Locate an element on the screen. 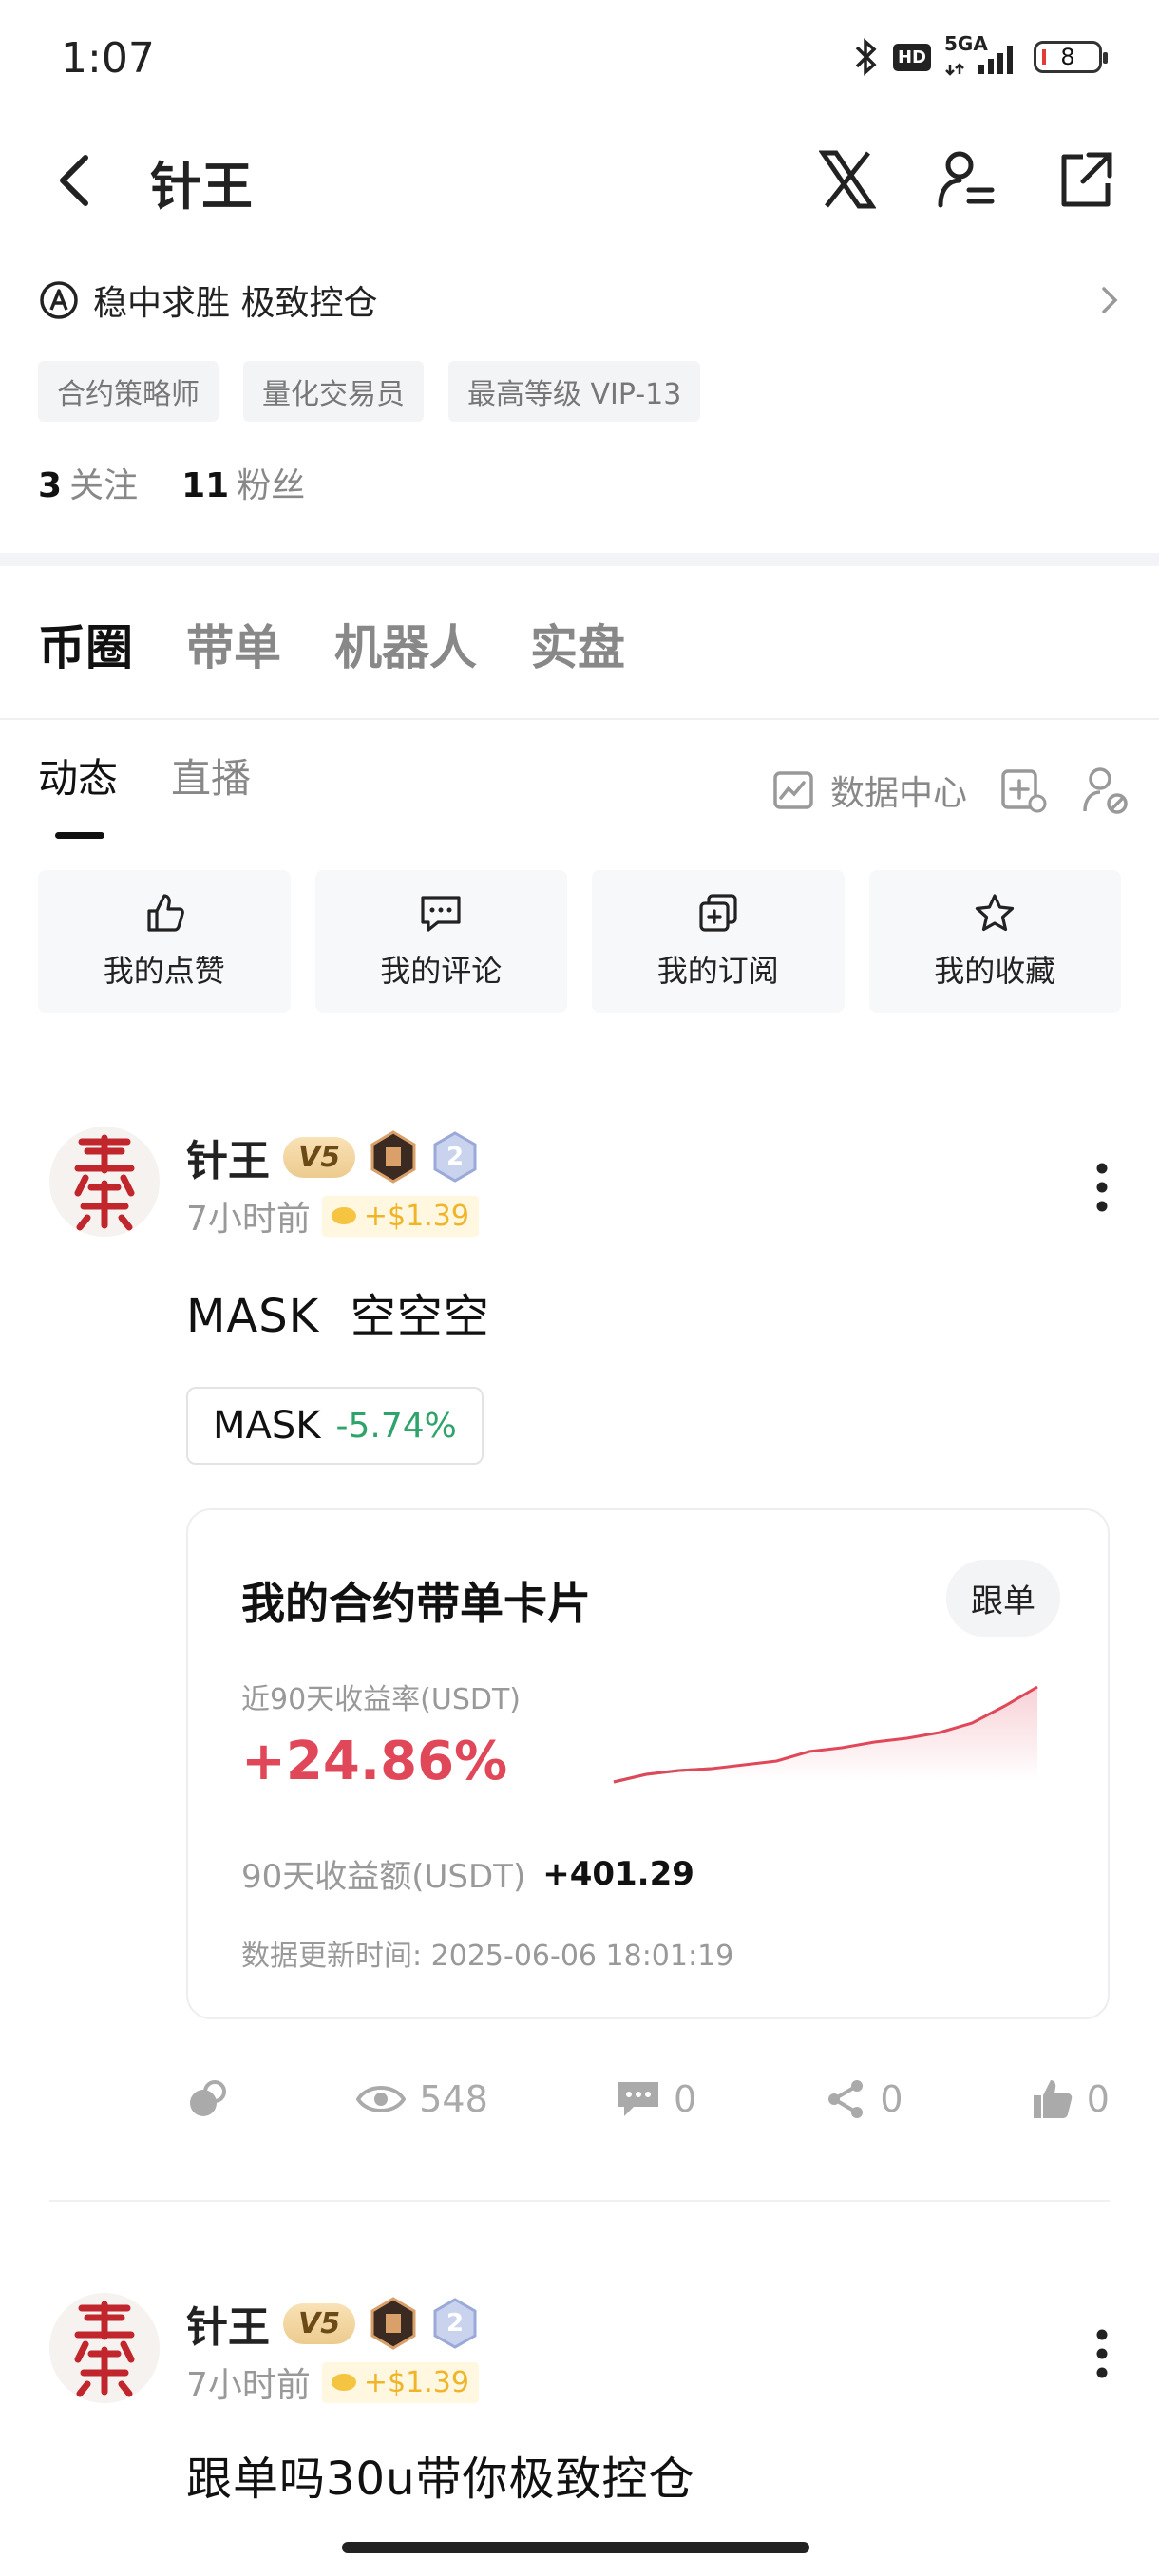 The image size is (1159, 2576). comment-button: 0 is located at coordinates (656, 2099).